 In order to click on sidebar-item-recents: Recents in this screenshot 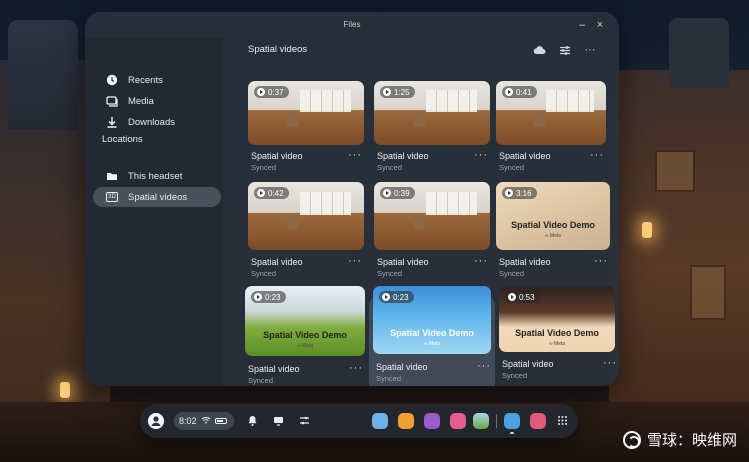, I will do `click(157, 80)`.